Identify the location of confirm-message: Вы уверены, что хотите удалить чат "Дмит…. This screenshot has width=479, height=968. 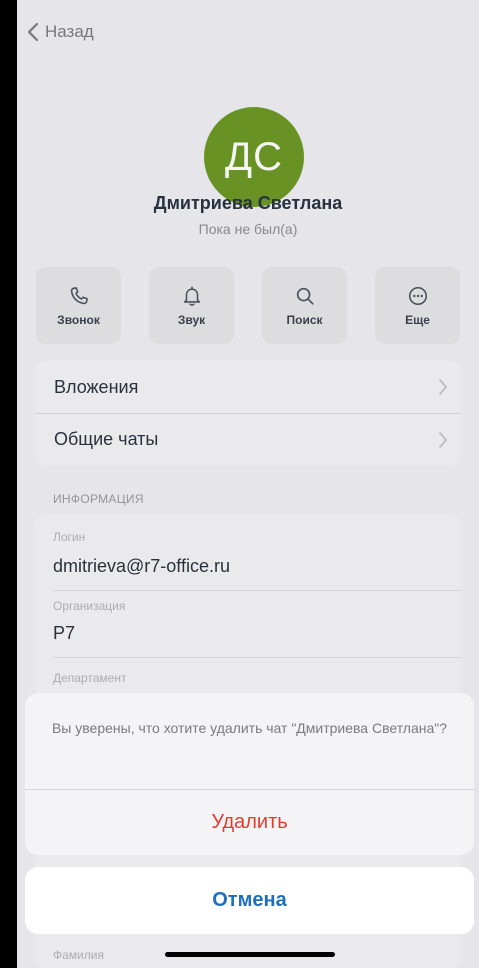
(249, 728).